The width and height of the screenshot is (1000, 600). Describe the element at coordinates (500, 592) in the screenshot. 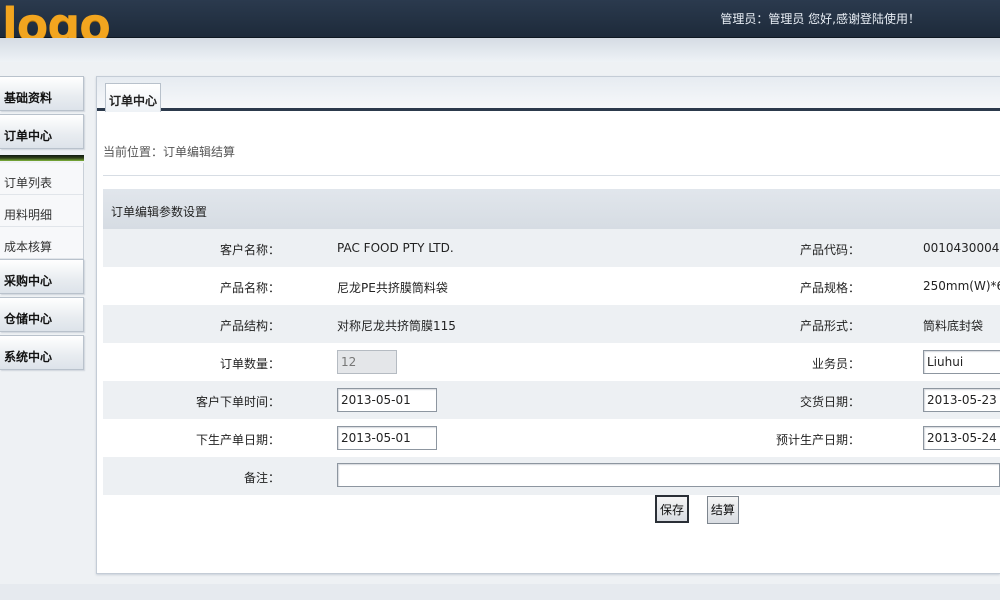

I see `footer-strip` at that location.